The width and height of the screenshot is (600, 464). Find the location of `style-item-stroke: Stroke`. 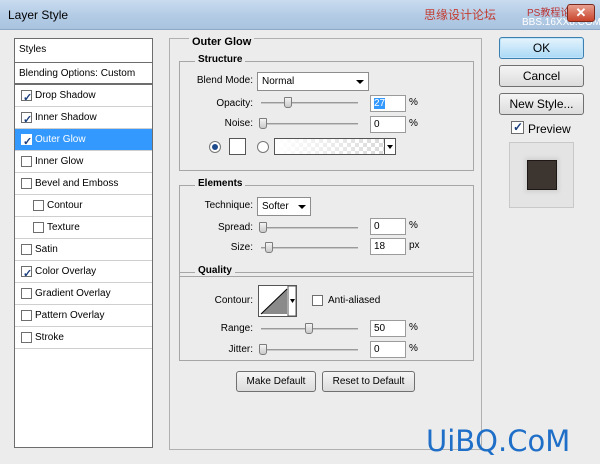

style-item-stroke: Stroke is located at coordinates (83, 338).